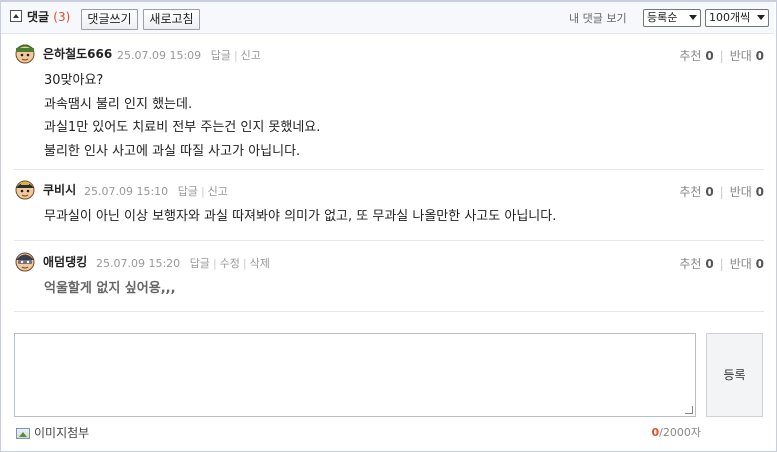 This screenshot has height=452, width=777. What do you see at coordinates (138, 263) in the screenshot?
I see `comment-date: 25.07.09 15:20` at bounding box center [138, 263].